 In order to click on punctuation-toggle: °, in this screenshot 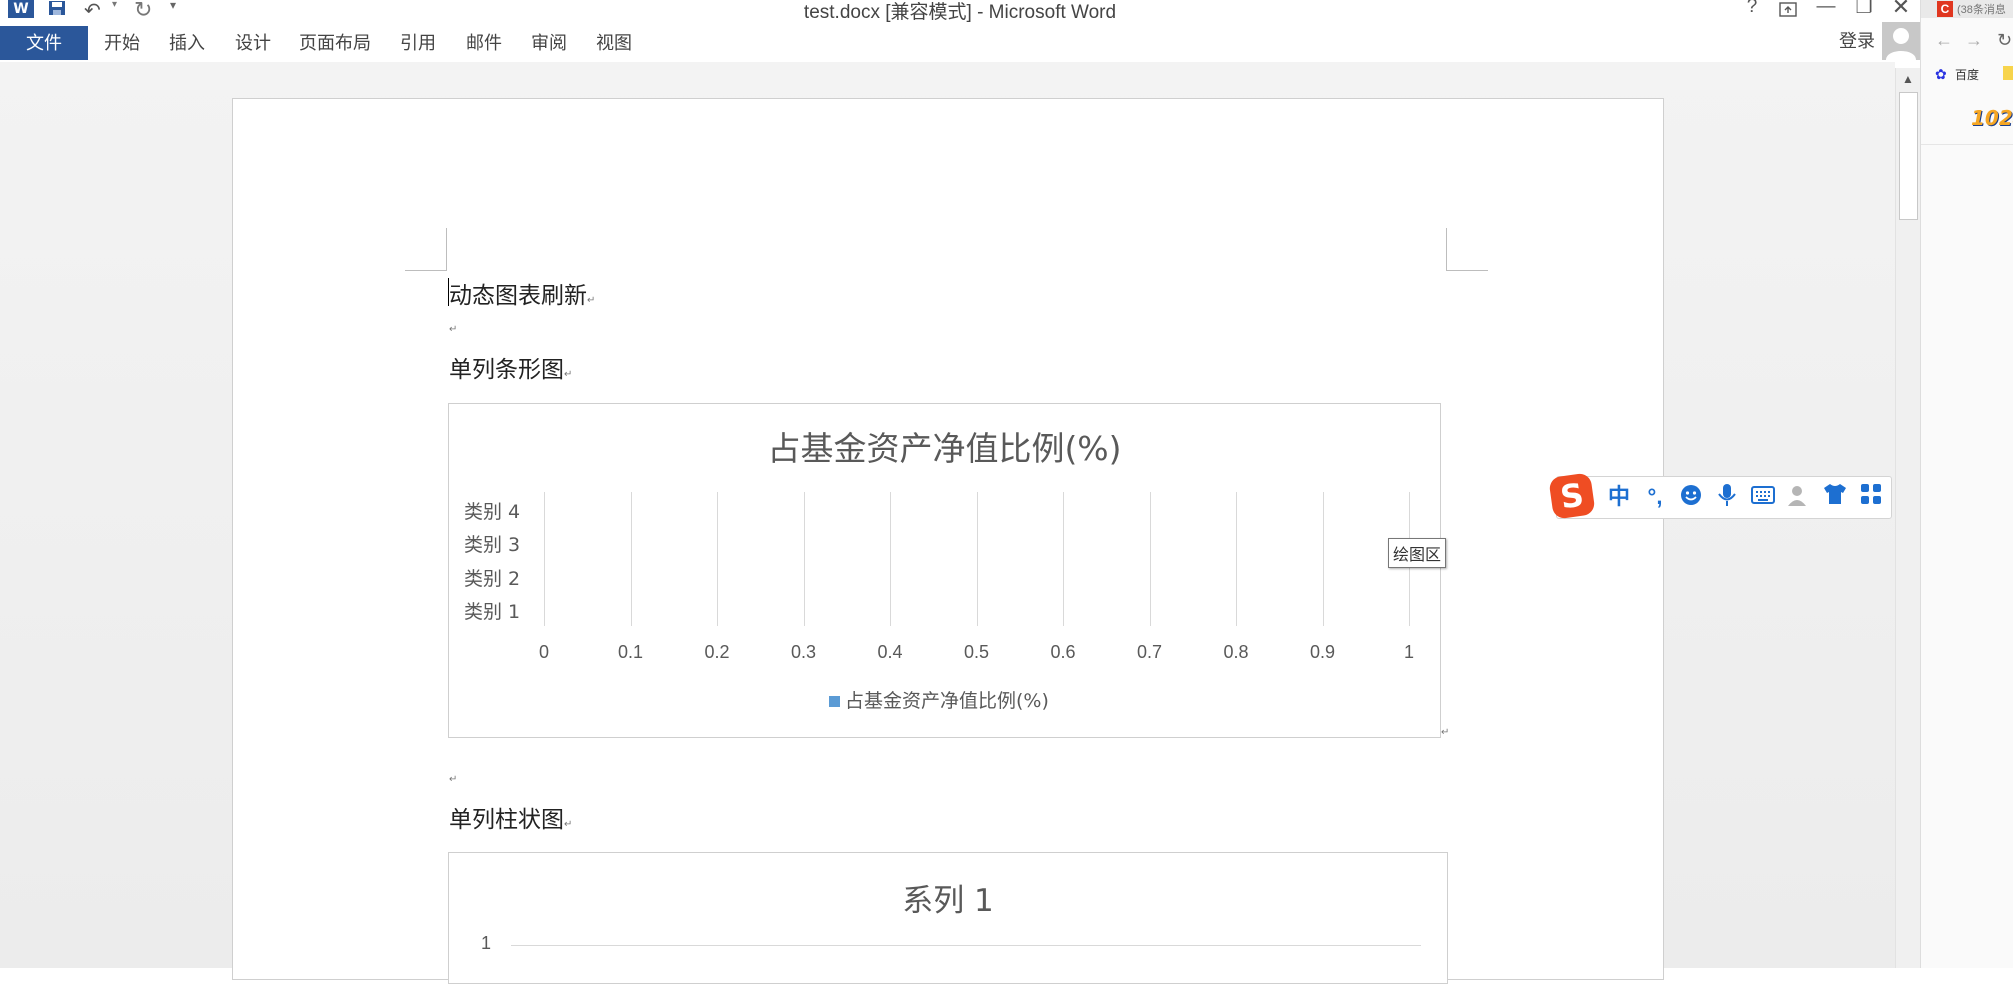, I will do `click(1655, 497)`.